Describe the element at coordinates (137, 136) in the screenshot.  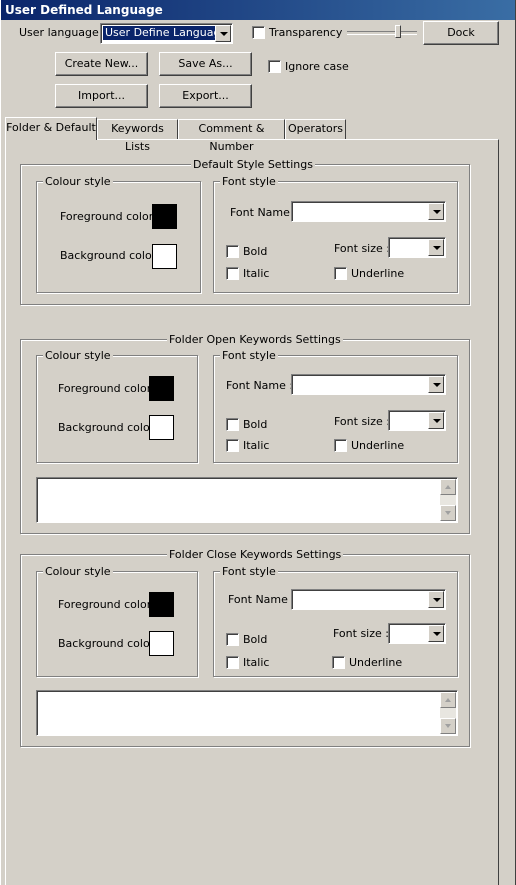
I see `tab-keywords-lists: Keywords Lists` at that location.